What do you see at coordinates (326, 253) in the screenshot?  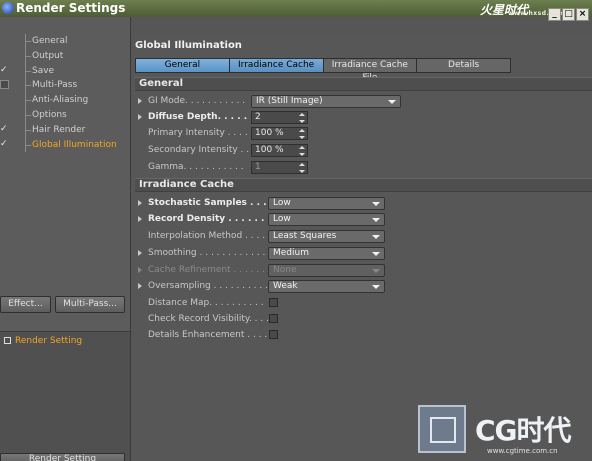 I see `smoothing-dropdown: Medium` at bounding box center [326, 253].